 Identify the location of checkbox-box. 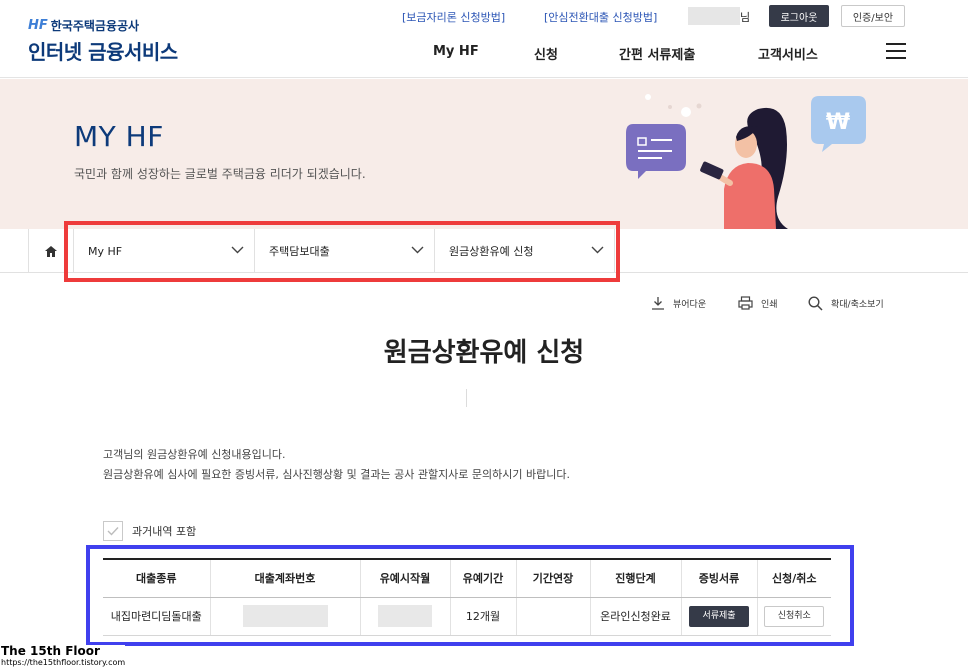
(113, 531).